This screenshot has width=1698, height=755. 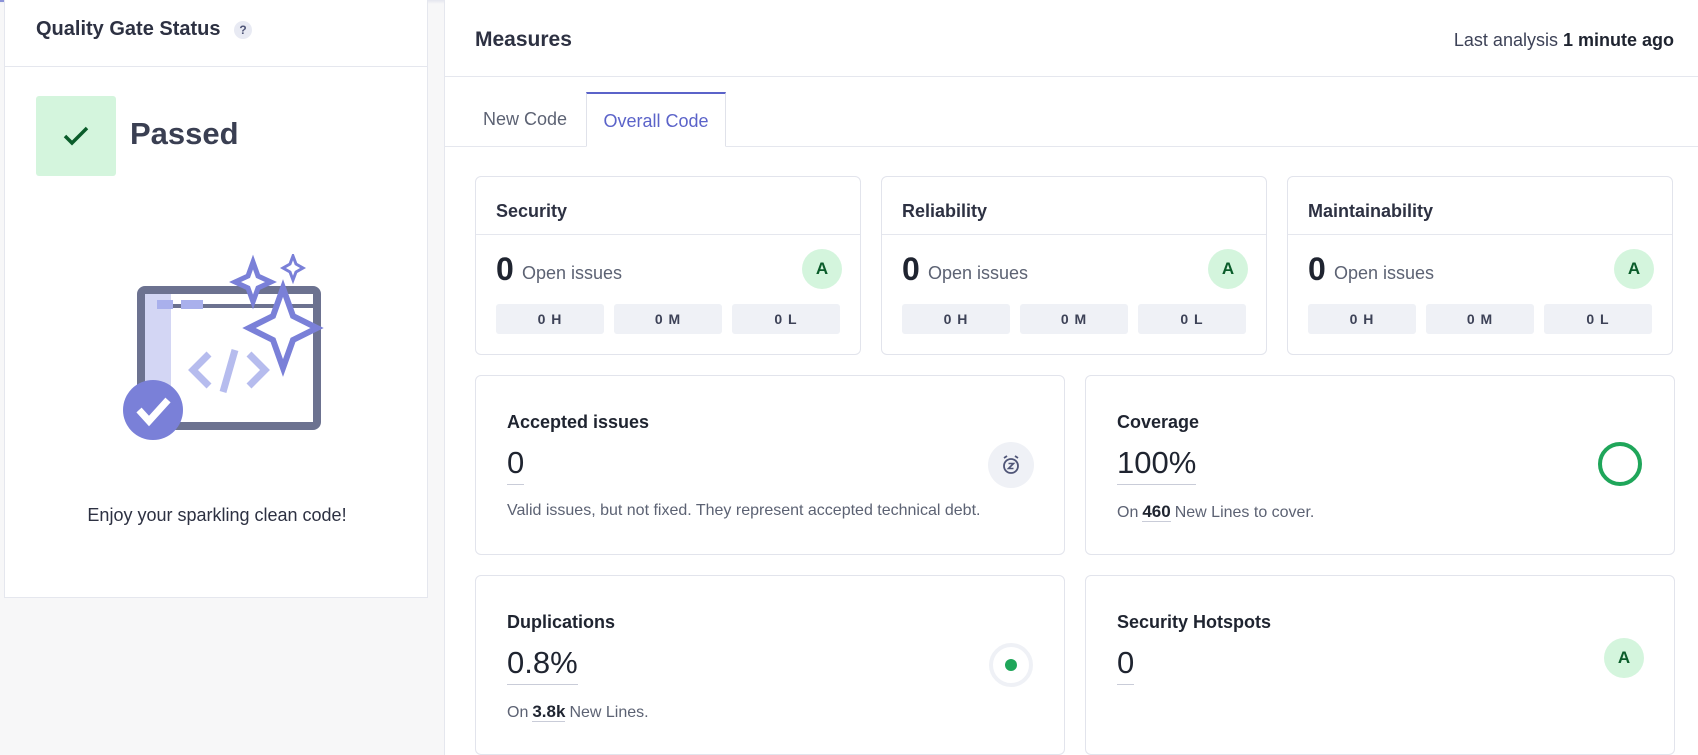 I want to click on reliability-issue-label: Open issues, so click(x=978, y=273).